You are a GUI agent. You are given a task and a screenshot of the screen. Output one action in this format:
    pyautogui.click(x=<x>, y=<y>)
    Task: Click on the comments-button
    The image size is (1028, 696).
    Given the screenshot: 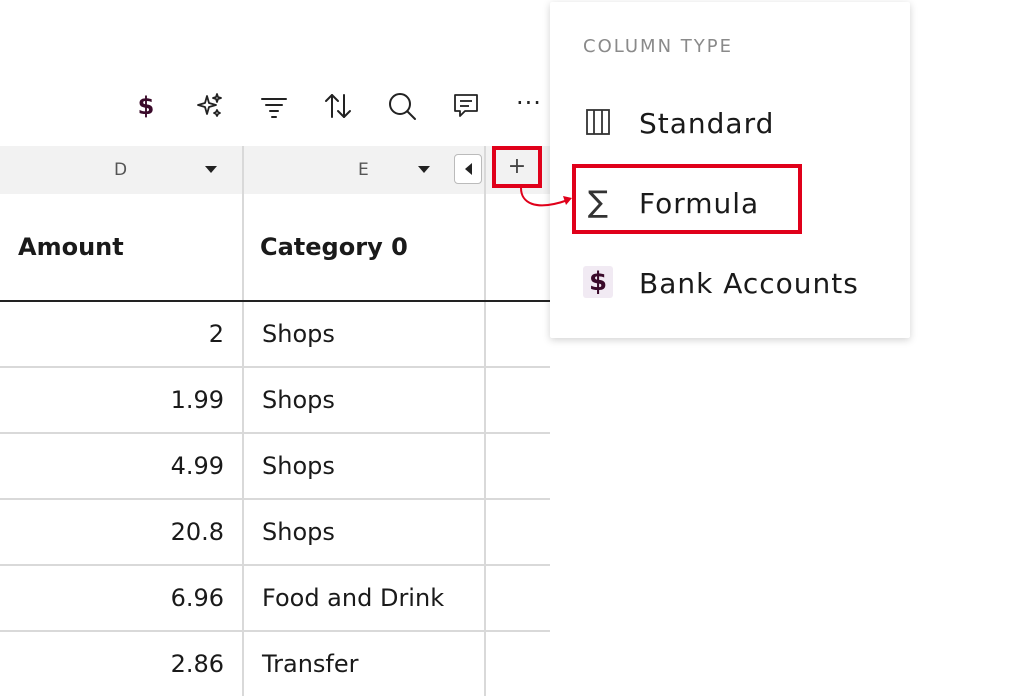 What is the action you would take?
    pyautogui.click(x=466, y=106)
    